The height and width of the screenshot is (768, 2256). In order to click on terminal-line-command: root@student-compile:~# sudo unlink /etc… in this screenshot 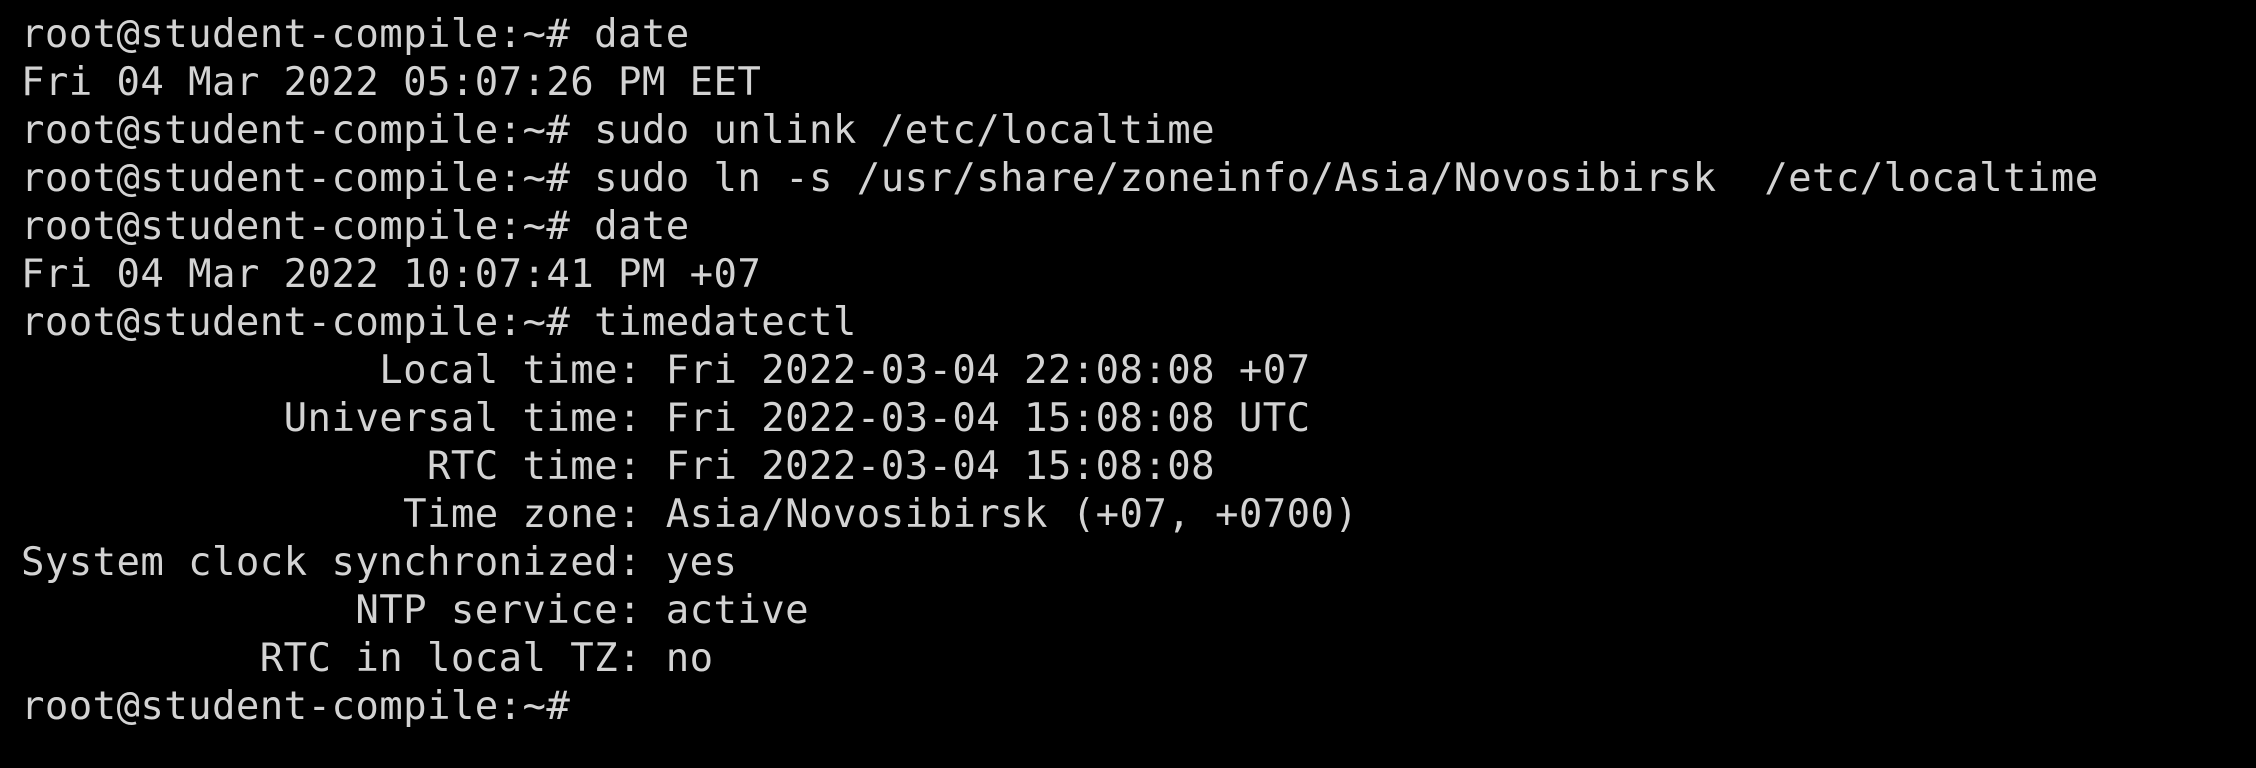, I will do `click(1138, 131)`.